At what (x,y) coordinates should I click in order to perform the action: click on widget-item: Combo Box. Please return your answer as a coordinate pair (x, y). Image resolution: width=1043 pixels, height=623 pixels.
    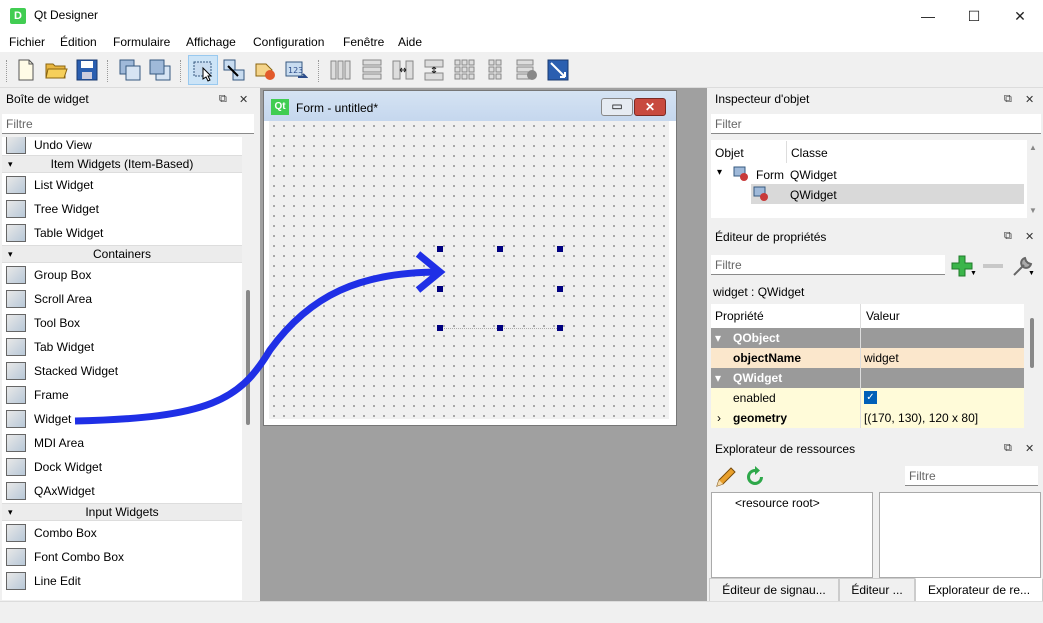
    Looking at the image, I should click on (122, 533).